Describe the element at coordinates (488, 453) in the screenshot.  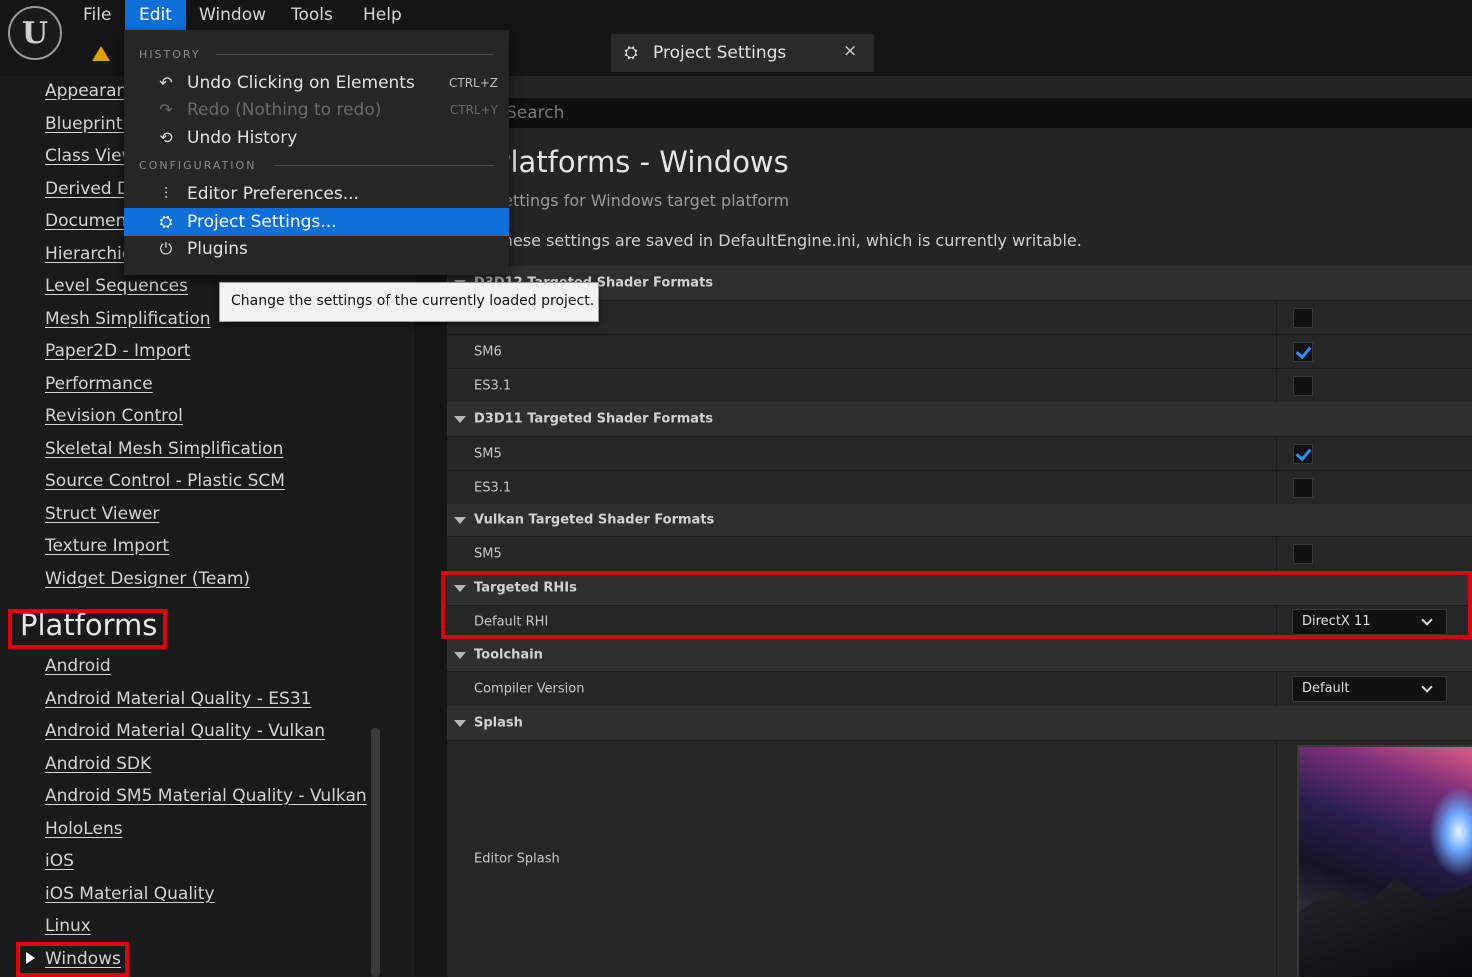
I see `prop-label: SM5` at that location.